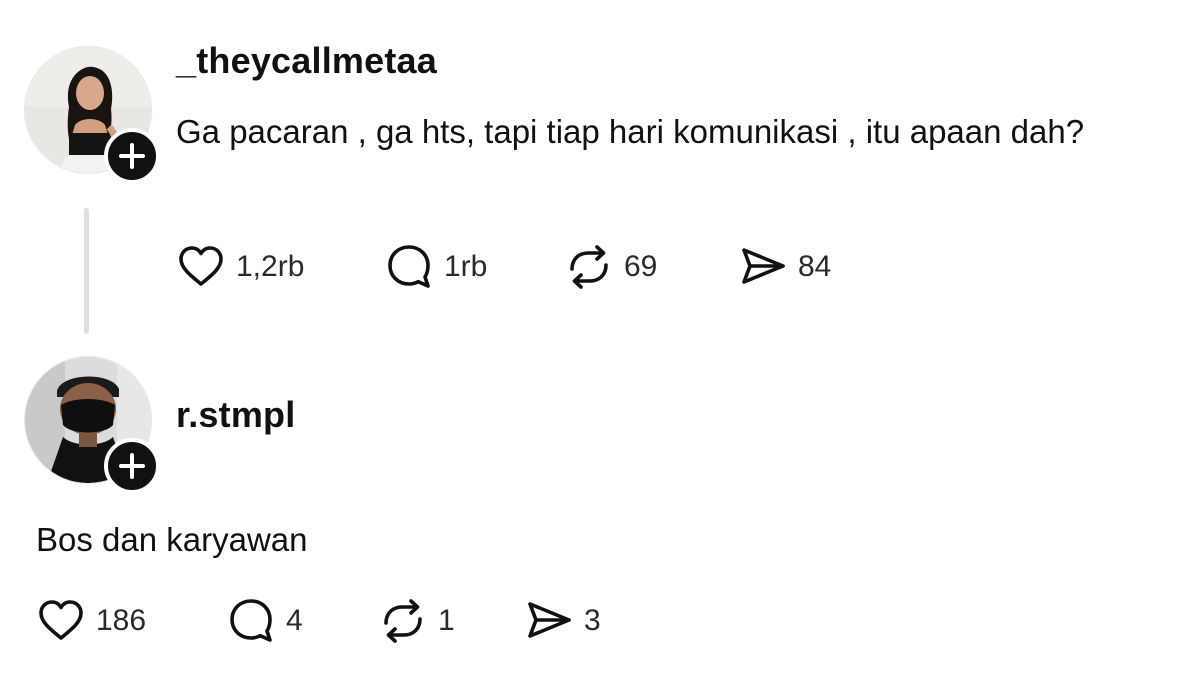 This screenshot has width=1200, height=686. What do you see at coordinates (466, 266) in the screenshot?
I see `reply-count: 1rb` at bounding box center [466, 266].